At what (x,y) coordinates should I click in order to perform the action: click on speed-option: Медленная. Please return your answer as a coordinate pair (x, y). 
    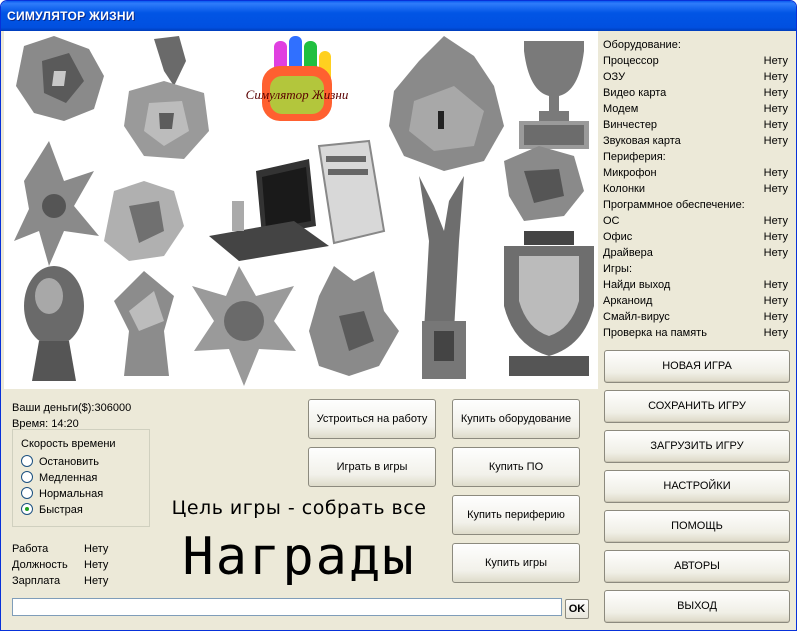
    Looking at the image, I should click on (59, 478).